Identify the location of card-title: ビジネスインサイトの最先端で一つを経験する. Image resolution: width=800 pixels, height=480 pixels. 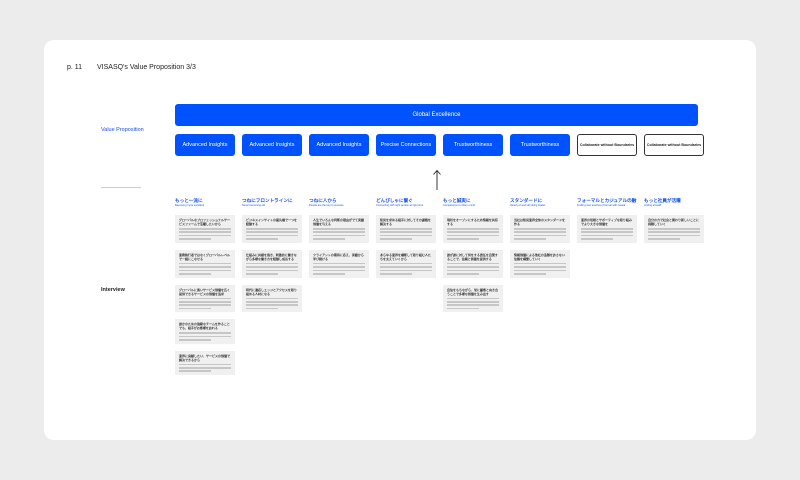
(272, 222).